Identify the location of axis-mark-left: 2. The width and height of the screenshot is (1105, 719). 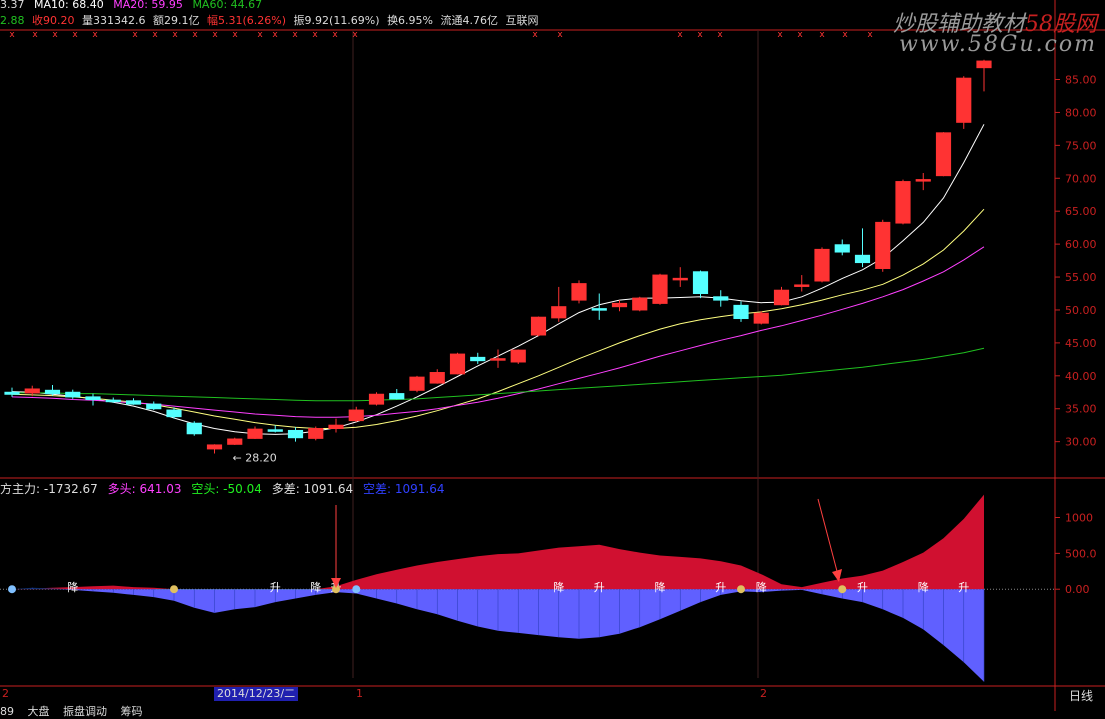
(5, 693).